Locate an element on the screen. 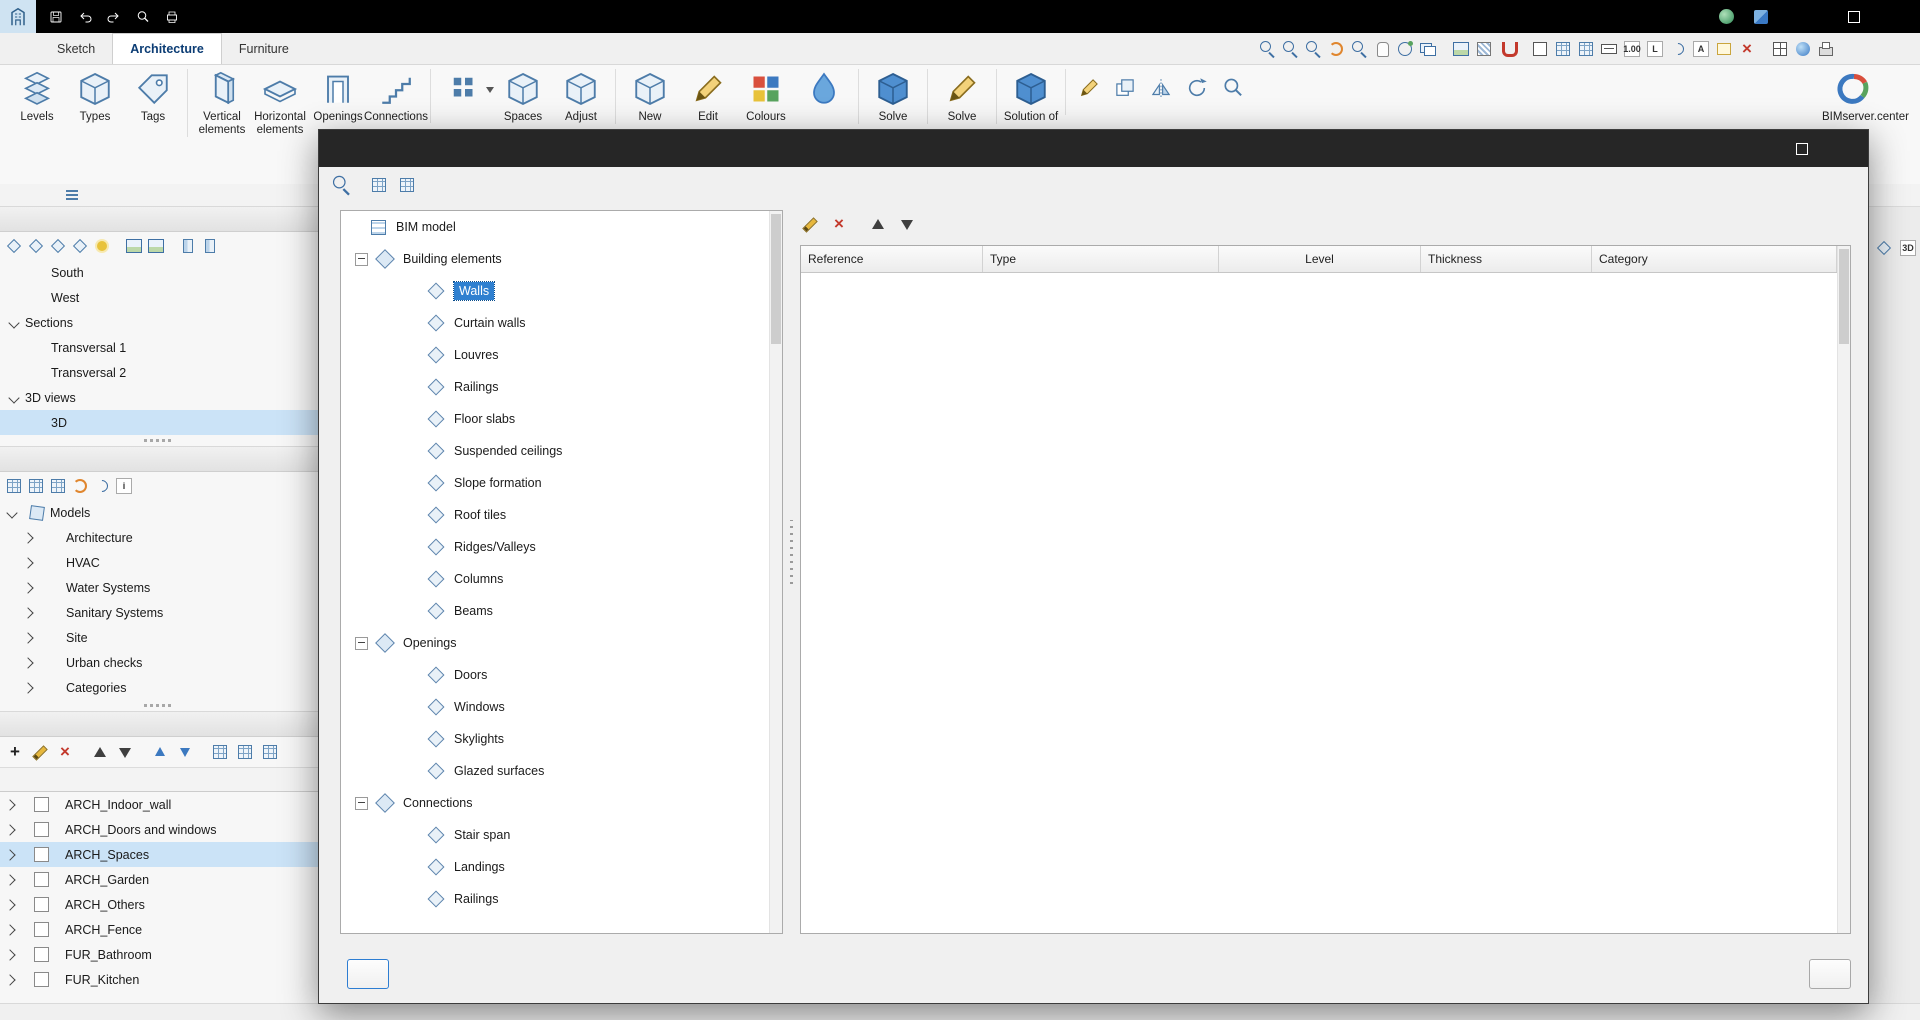  tree-node: Beams is located at coordinates (561, 611).